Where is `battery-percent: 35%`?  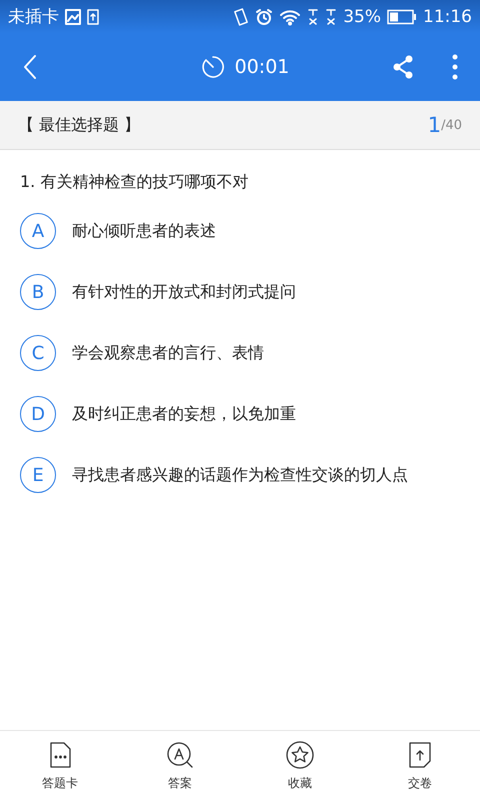
battery-percent: 35% is located at coordinates (362, 16).